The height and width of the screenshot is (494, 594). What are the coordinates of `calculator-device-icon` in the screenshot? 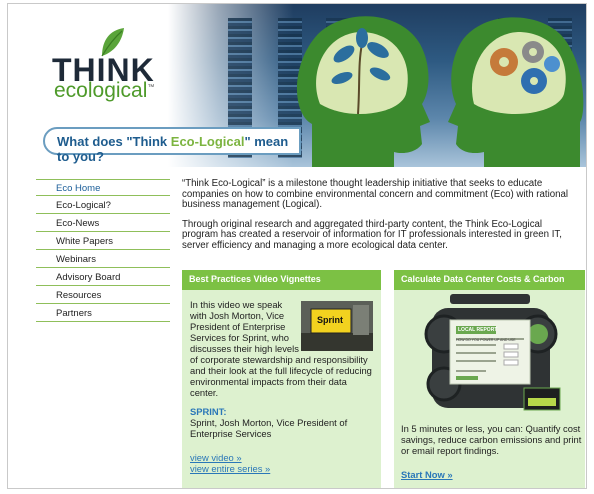 It's located at (491, 357).